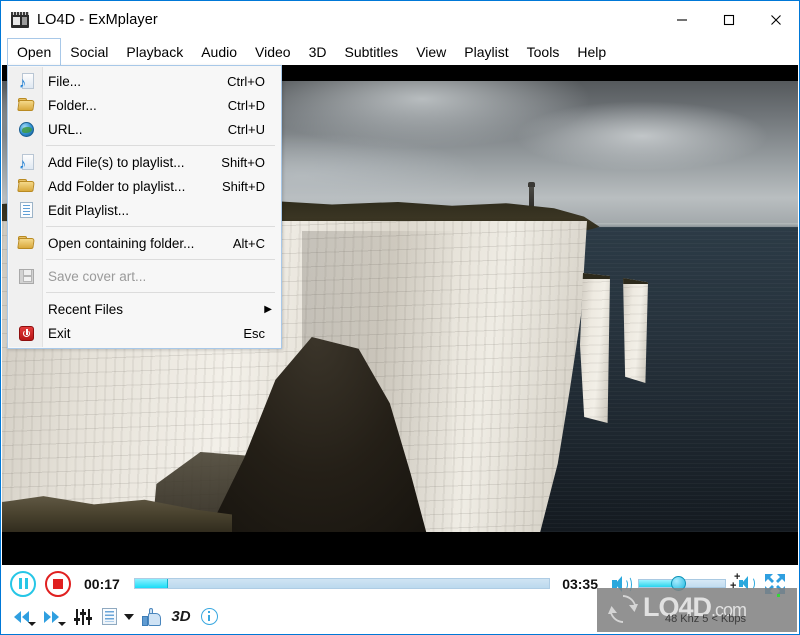 This screenshot has width=800, height=635. What do you see at coordinates (26, 210) in the screenshot?
I see `document-icon` at bounding box center [26, 210].